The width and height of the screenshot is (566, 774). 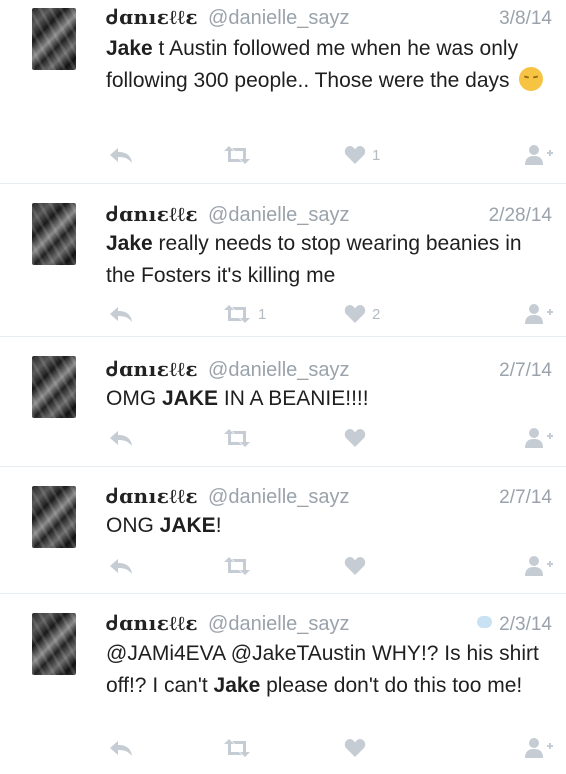 What do you see at coordinates (218, 525) in the screenshot?
I see `text-segment: !` at bounding box center [218, 525].